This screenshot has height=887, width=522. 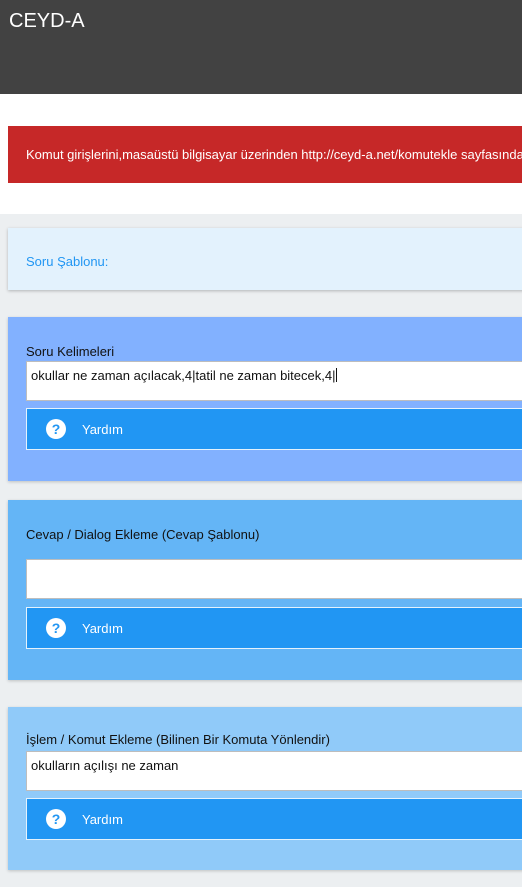 I want to click on question-template-label: Soru Şablonu:, so click(x=67, y=261).